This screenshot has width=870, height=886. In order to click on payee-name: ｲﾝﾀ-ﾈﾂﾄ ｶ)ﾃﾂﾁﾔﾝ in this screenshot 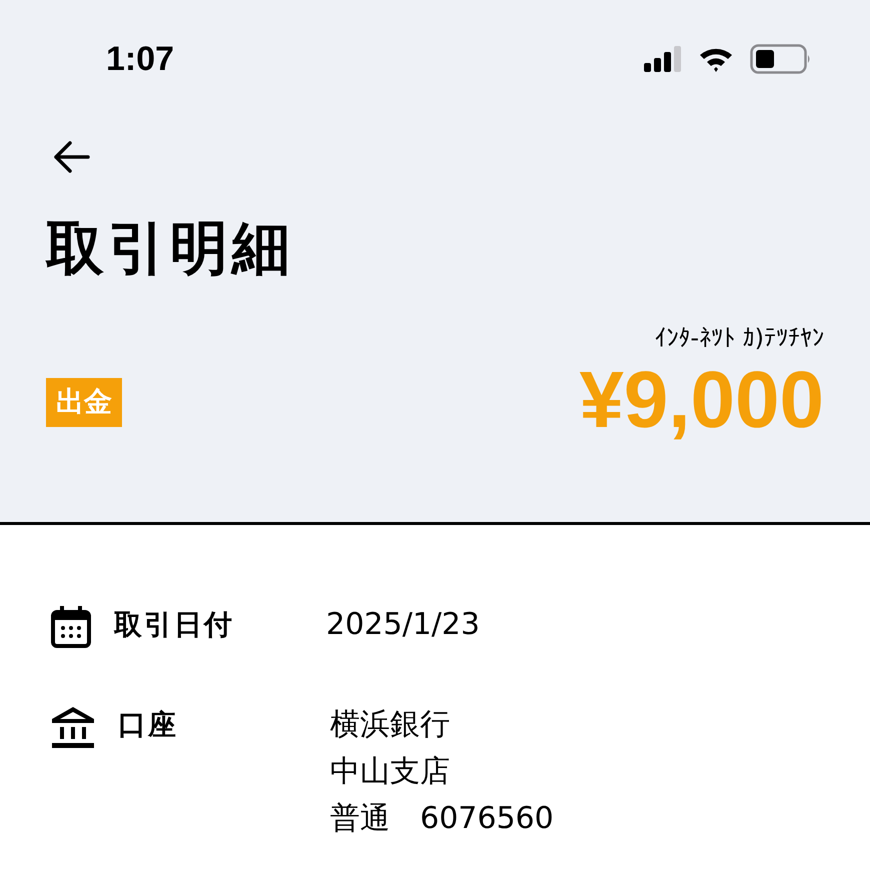, I will do `click(739, 338)`.